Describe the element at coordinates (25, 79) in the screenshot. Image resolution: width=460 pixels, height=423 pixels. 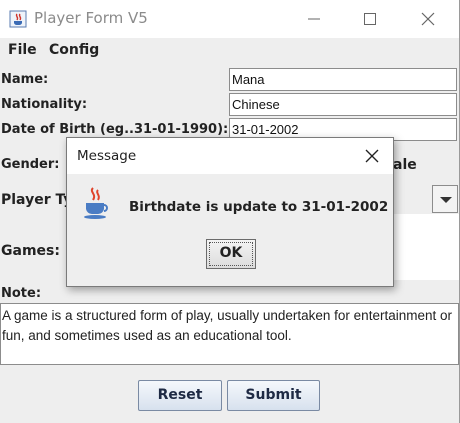
I see `name-label: Name:` at that location.